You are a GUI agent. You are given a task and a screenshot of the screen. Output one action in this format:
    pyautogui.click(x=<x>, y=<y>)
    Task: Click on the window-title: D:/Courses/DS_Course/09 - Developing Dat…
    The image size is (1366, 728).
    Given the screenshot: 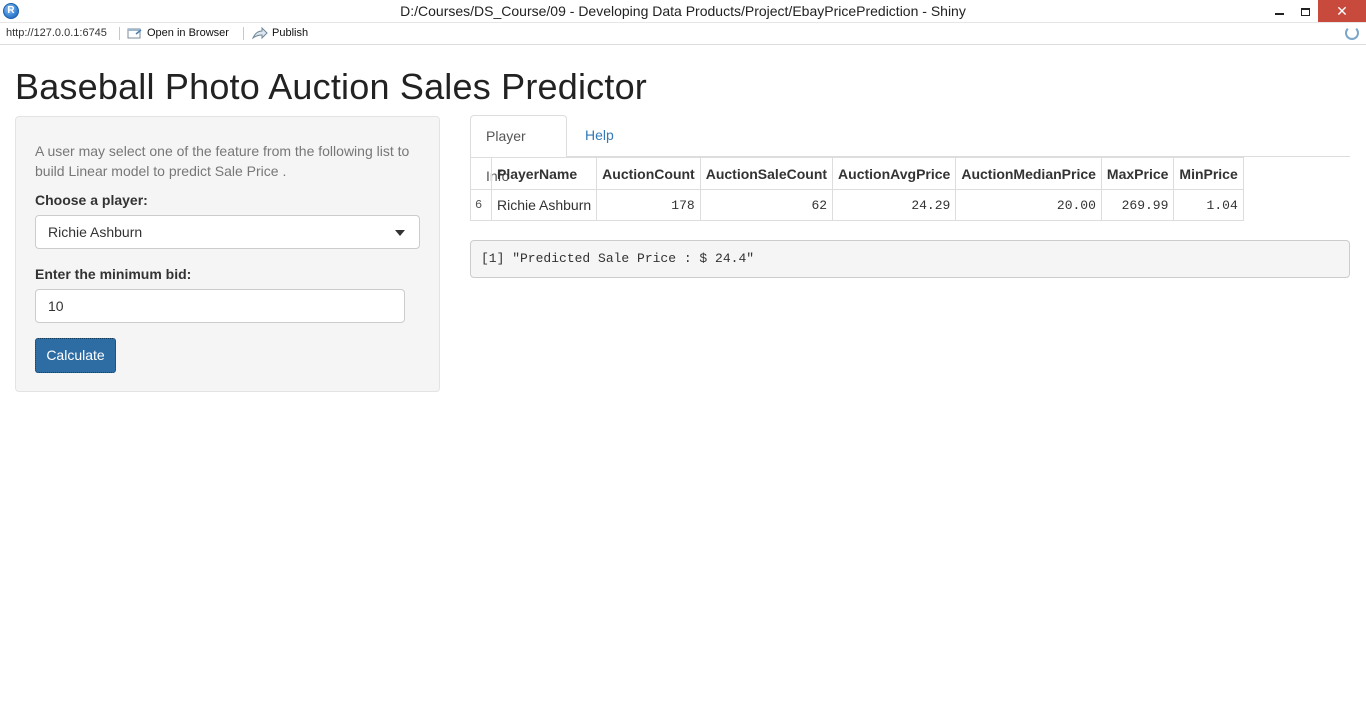 What is the action you would take?
    pyautogui.click(x=683, y=11)
    